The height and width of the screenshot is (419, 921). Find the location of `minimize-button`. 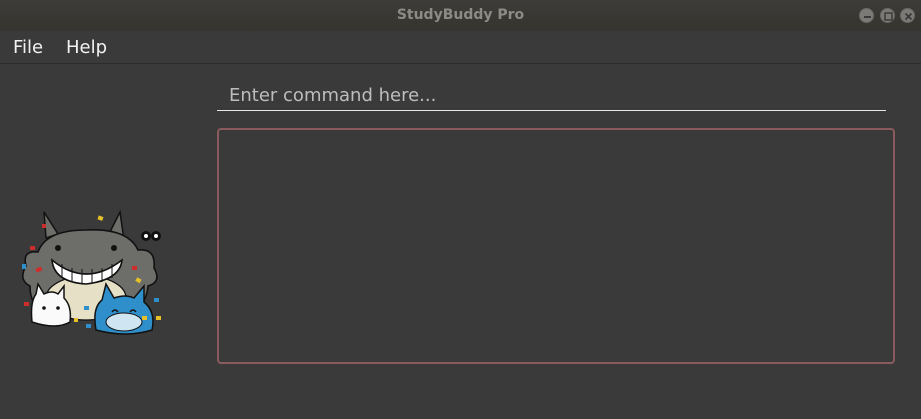

minimize-button is located at coordinates (866, 15).